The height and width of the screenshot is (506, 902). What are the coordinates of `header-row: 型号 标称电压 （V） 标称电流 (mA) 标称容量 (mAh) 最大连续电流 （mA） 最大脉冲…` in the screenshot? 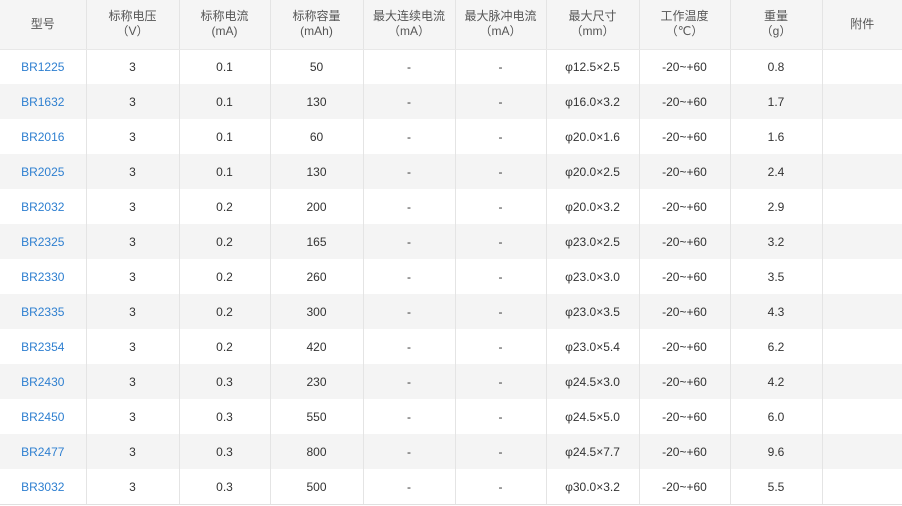 It's located at (451, 25).